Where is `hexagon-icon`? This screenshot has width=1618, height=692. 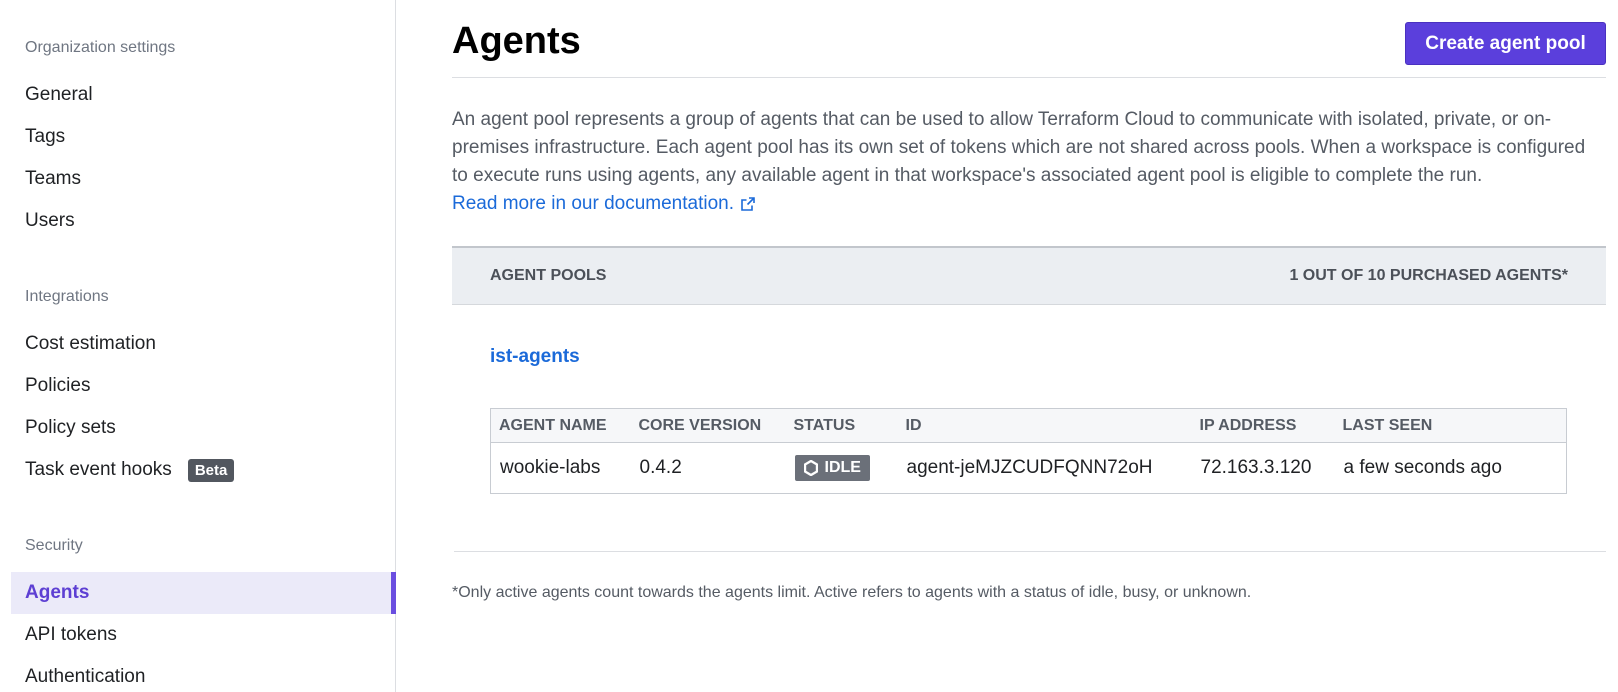 hexagon-icon is located at coordinates (810, 467).